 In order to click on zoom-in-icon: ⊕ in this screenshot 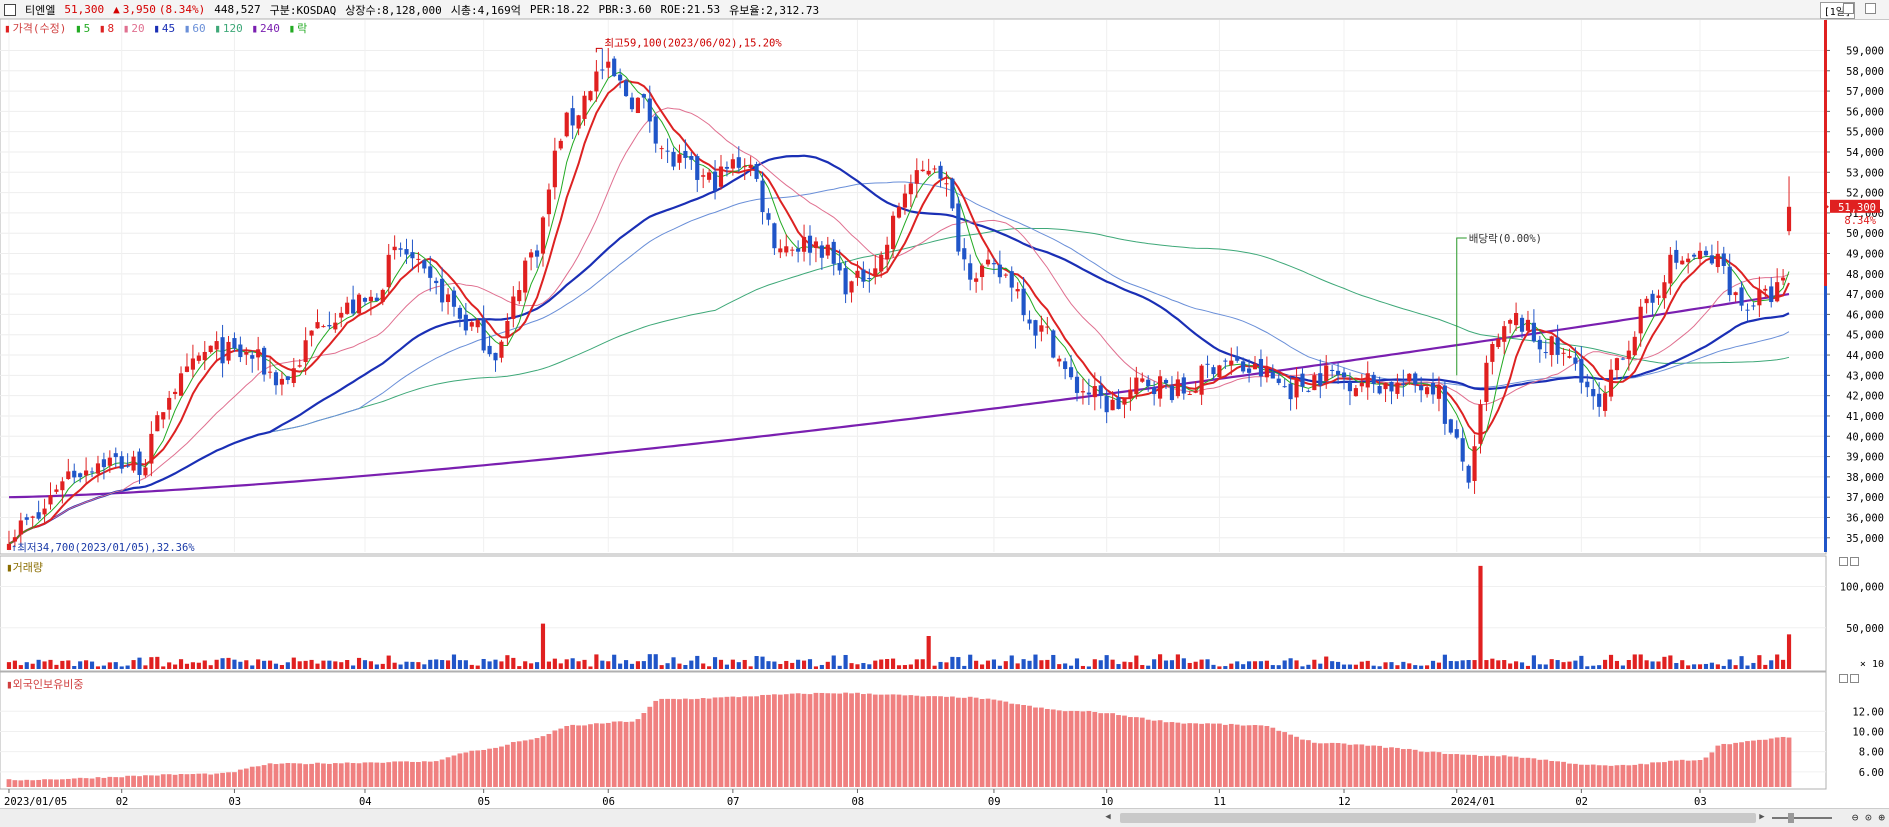, I will do `click(1881, 817)`.